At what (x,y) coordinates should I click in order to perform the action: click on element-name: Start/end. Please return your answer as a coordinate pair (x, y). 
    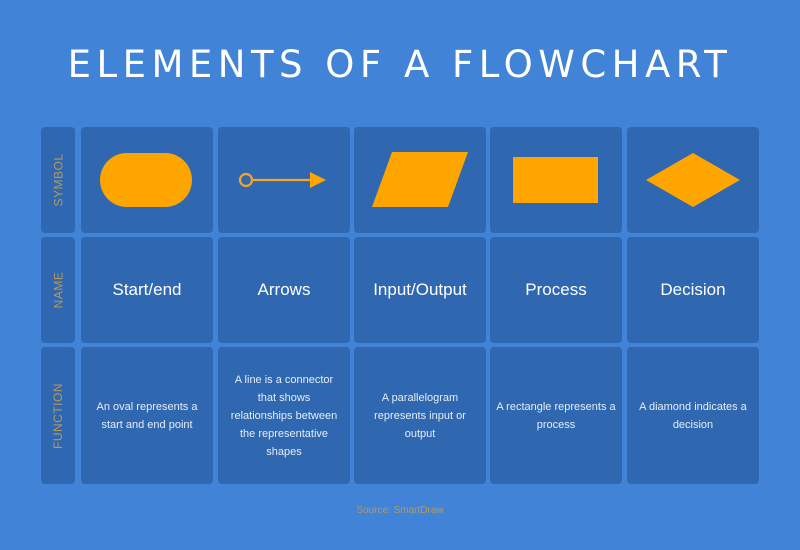
    Looking at the image, I should click on (147, 289).